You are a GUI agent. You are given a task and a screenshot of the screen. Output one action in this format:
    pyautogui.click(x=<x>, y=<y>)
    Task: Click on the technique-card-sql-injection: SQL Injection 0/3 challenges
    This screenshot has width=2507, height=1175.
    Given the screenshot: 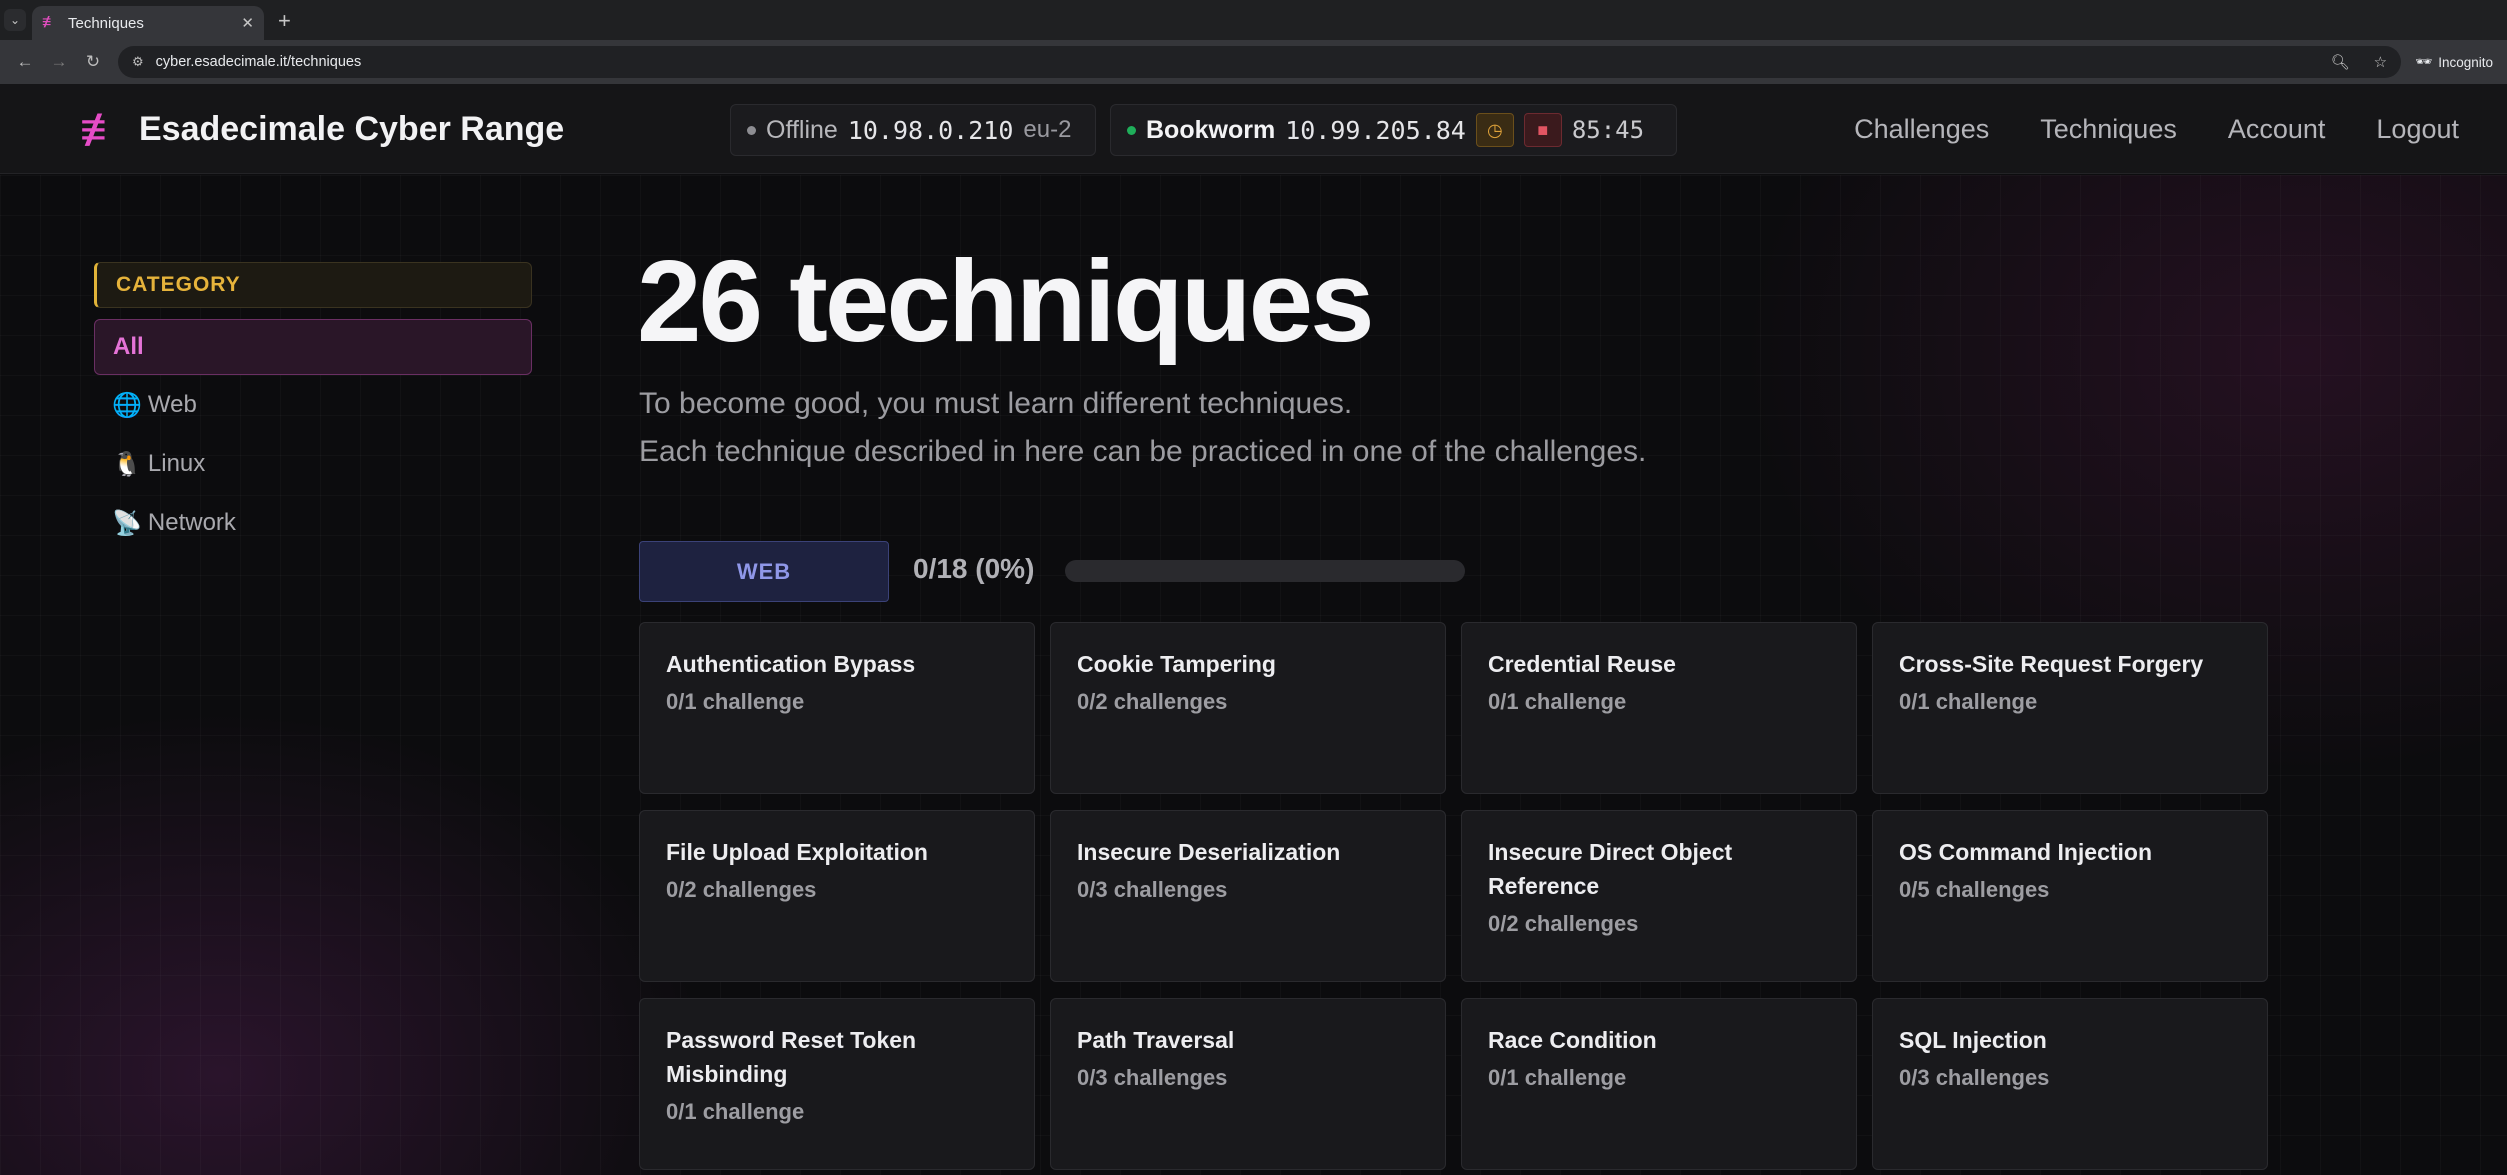 What is the action you would take?
    pyautogui.click(x=2070, y=1084)
    